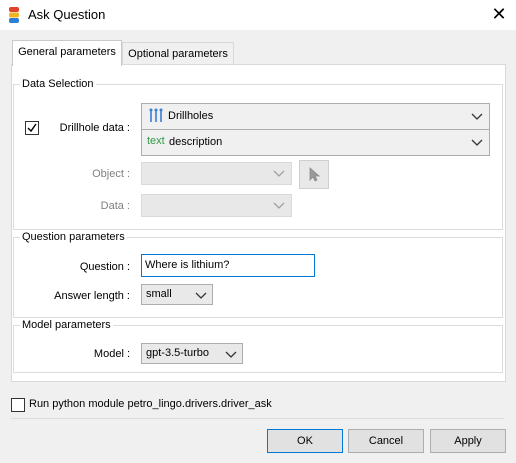  What do you see at coordinates (156, 115) in the screenshot?
I see `drillhole-icon` at bounding box center [156, 115].